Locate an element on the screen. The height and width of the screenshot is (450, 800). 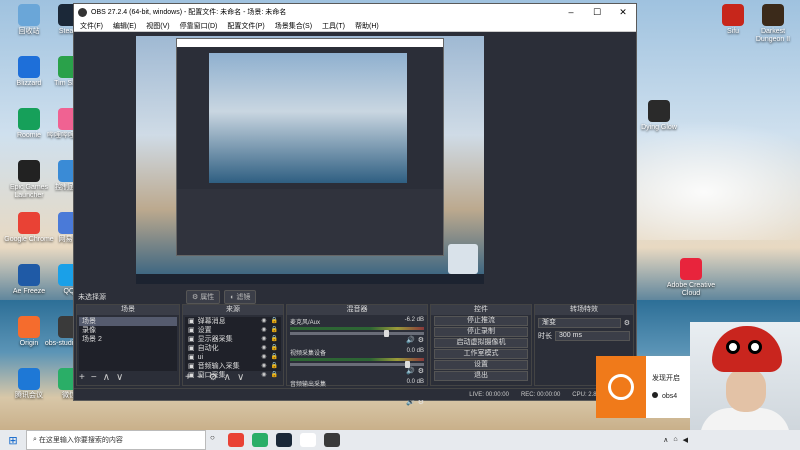
duration-input: 300 ms is located at coordinates (592, 336).